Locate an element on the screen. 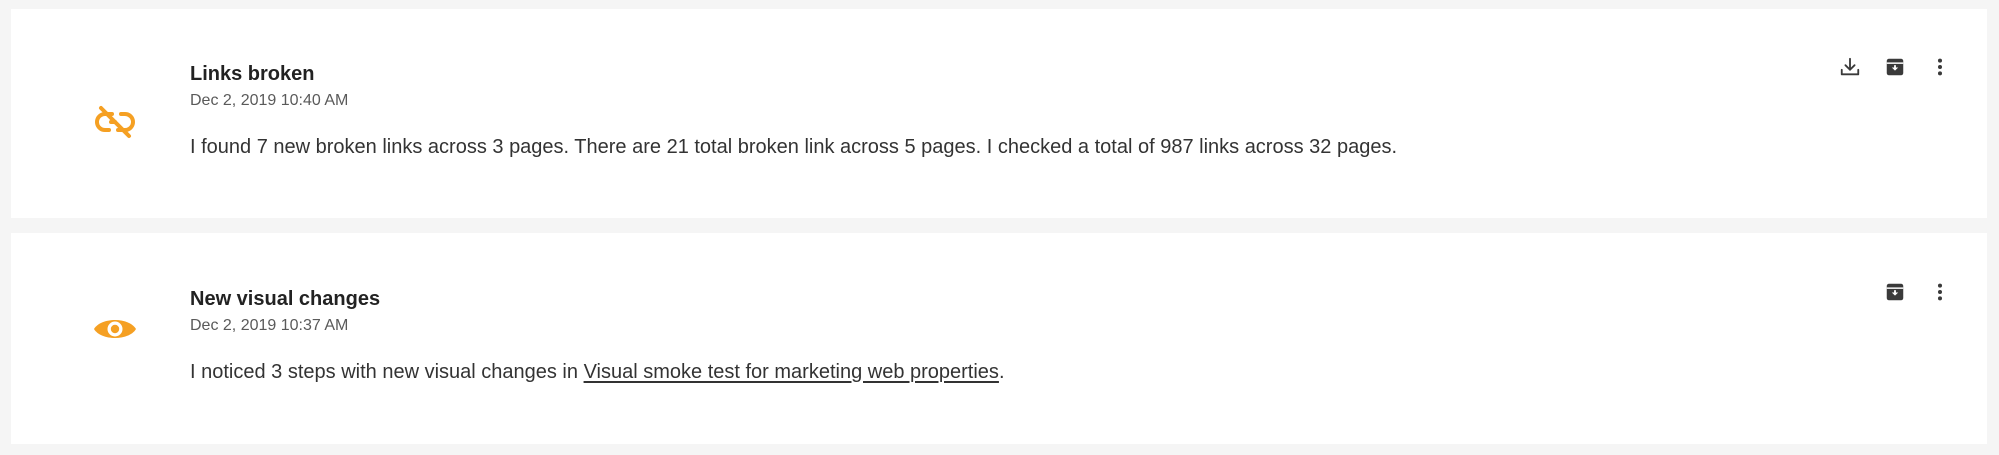 This screenshot has height=455, width=1999. eye-icon is located at coordinates (115, 329).